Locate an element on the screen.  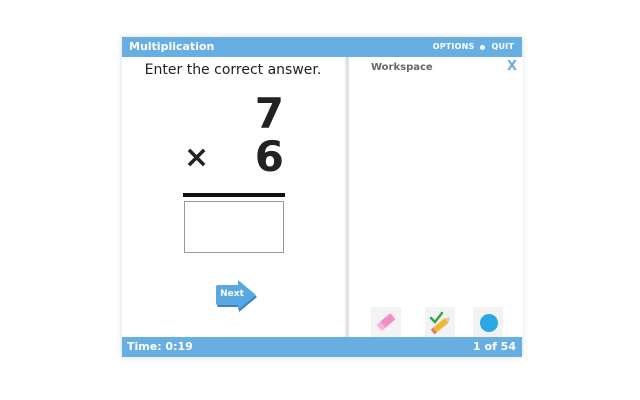
status-bar: Time: 0:19 1 of 54 is located at coordinates (322, 347).